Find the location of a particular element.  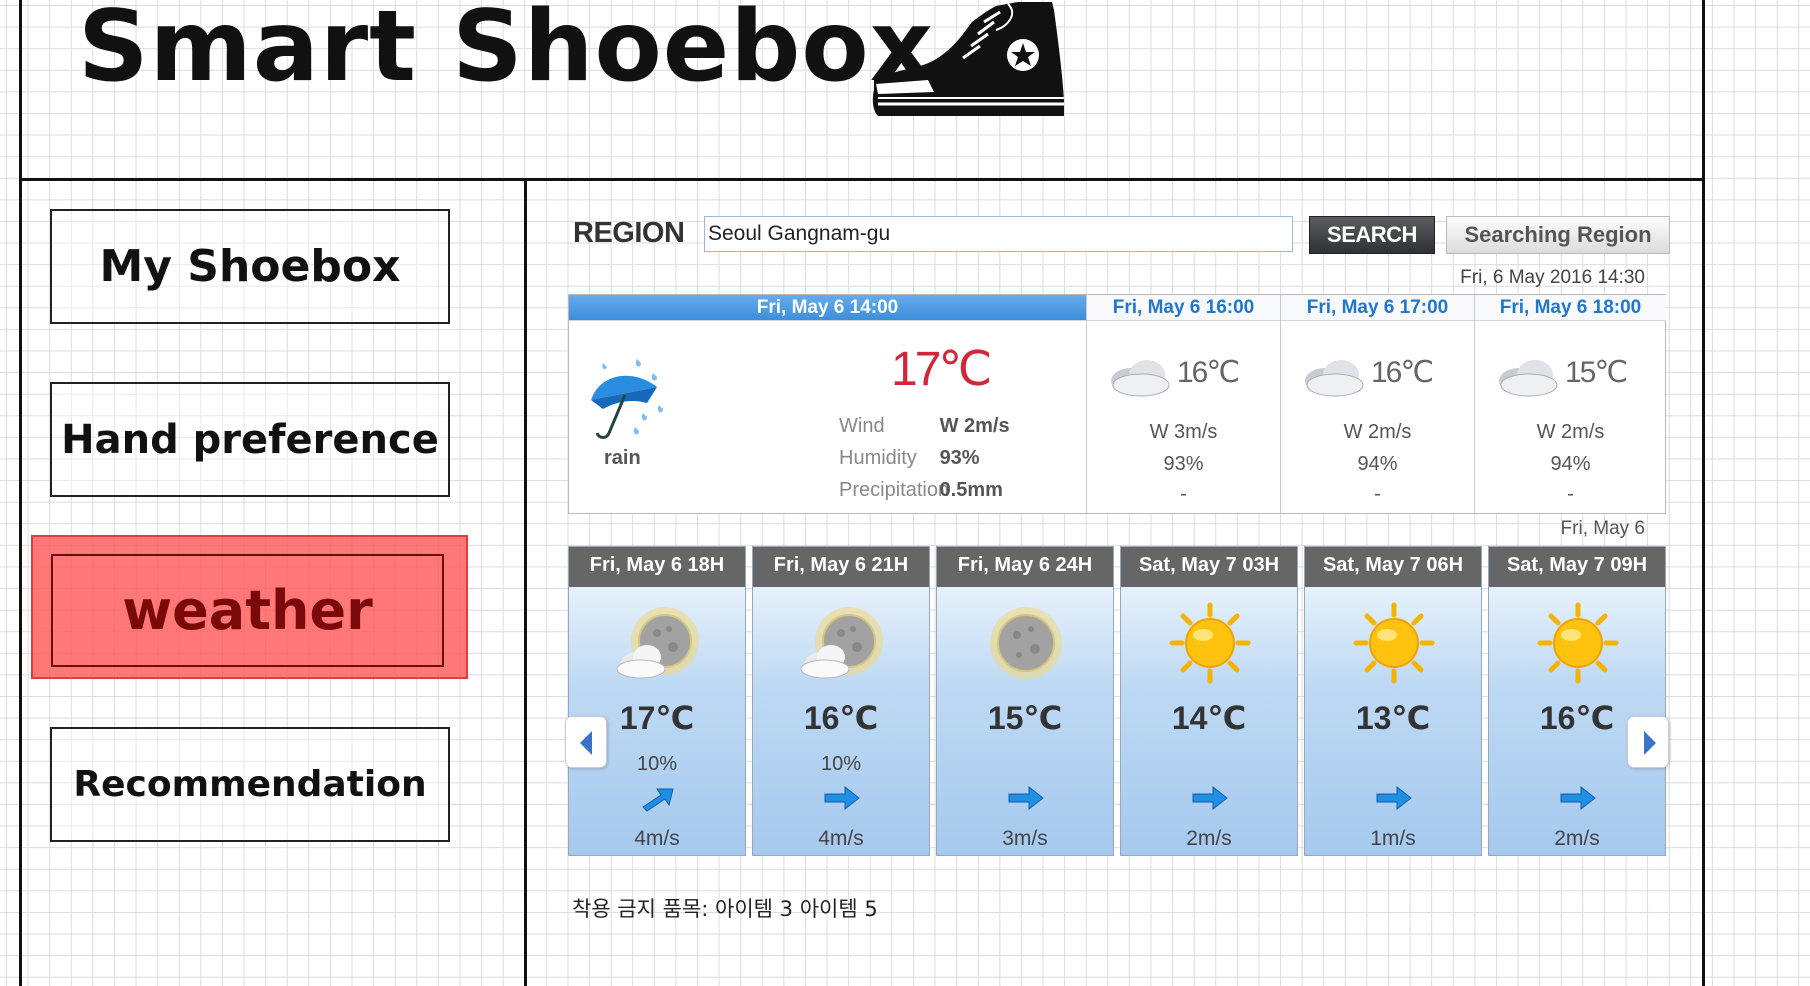

forecast-card: Fri, May 6 24H 15℃ 3m/s is located at coordinates (1025, 701).